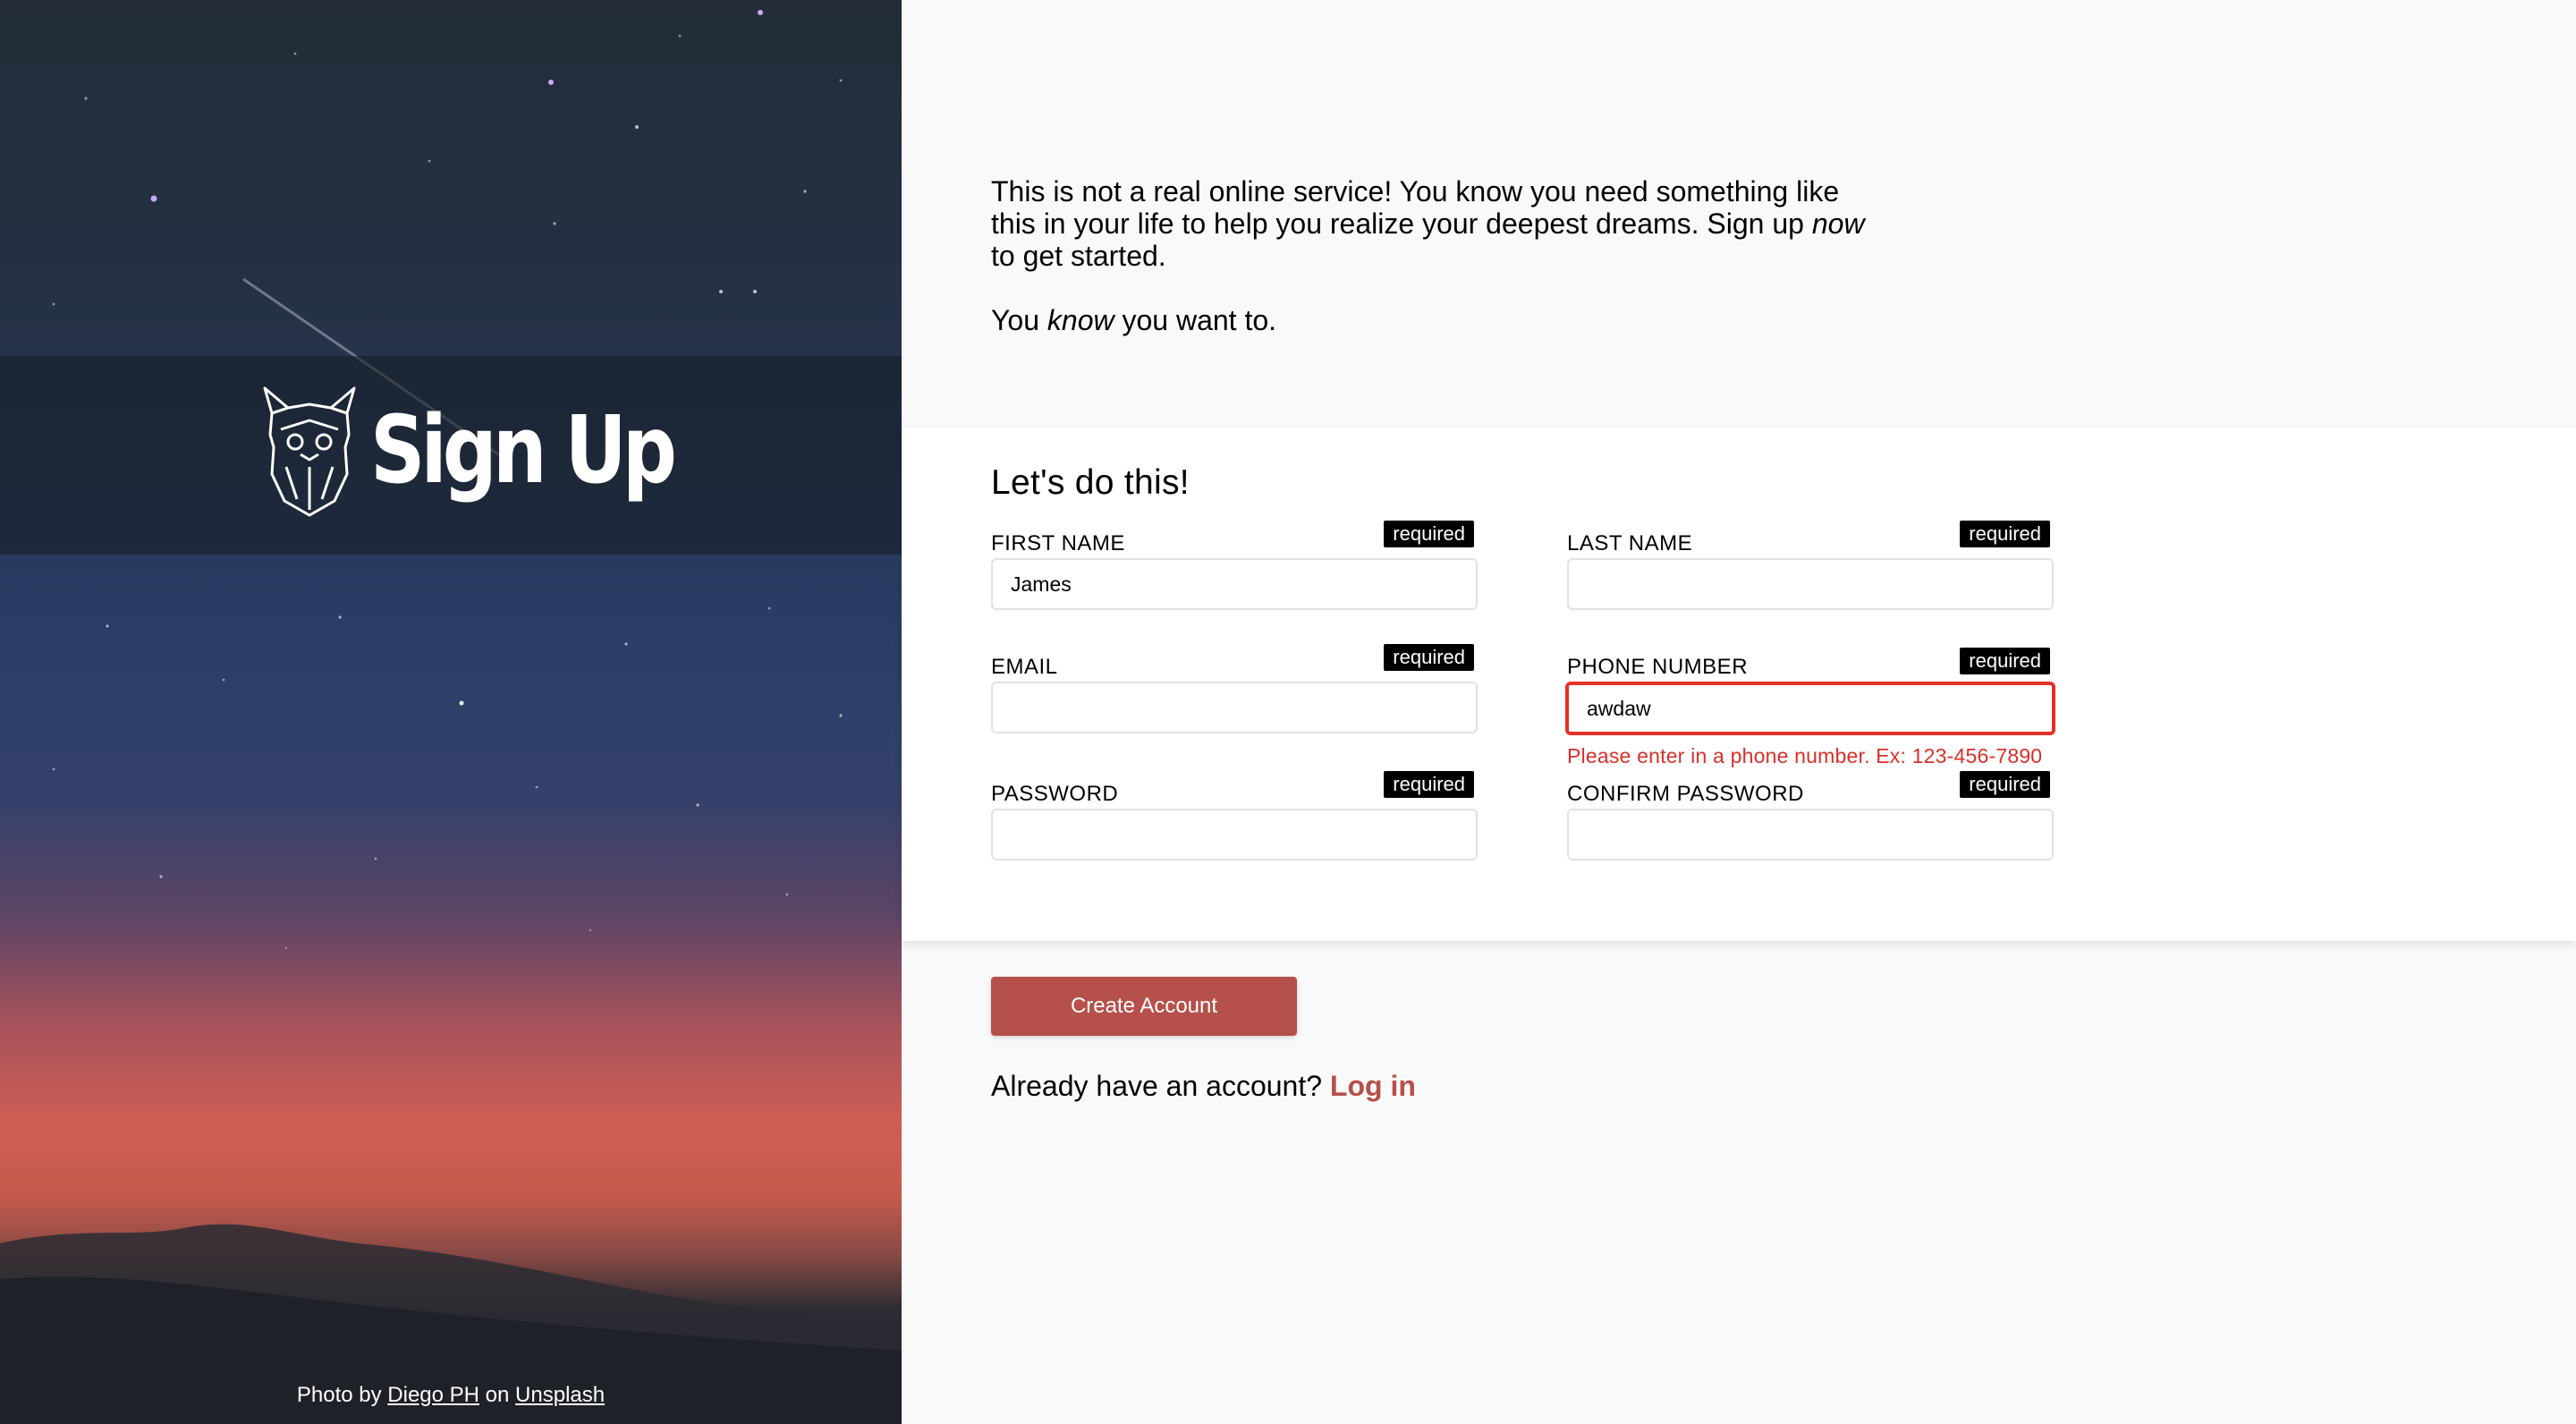 The image size is (2576, 1424). What do you see at coordinates (433, 1395) in the screenshot?
I see `credit-author-link: Diego PH` at bounding box center [433, 1395].